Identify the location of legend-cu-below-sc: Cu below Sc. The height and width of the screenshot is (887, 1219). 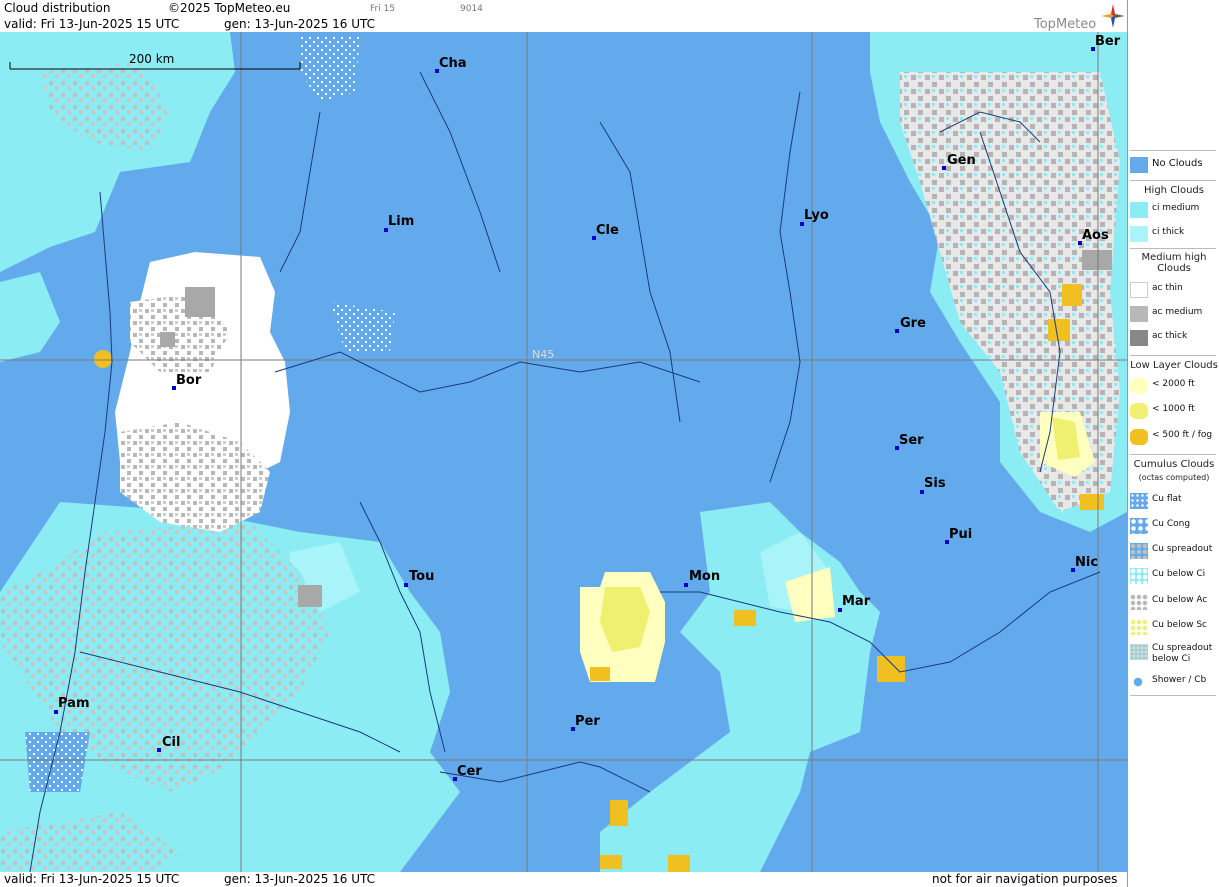
(1173, 627).